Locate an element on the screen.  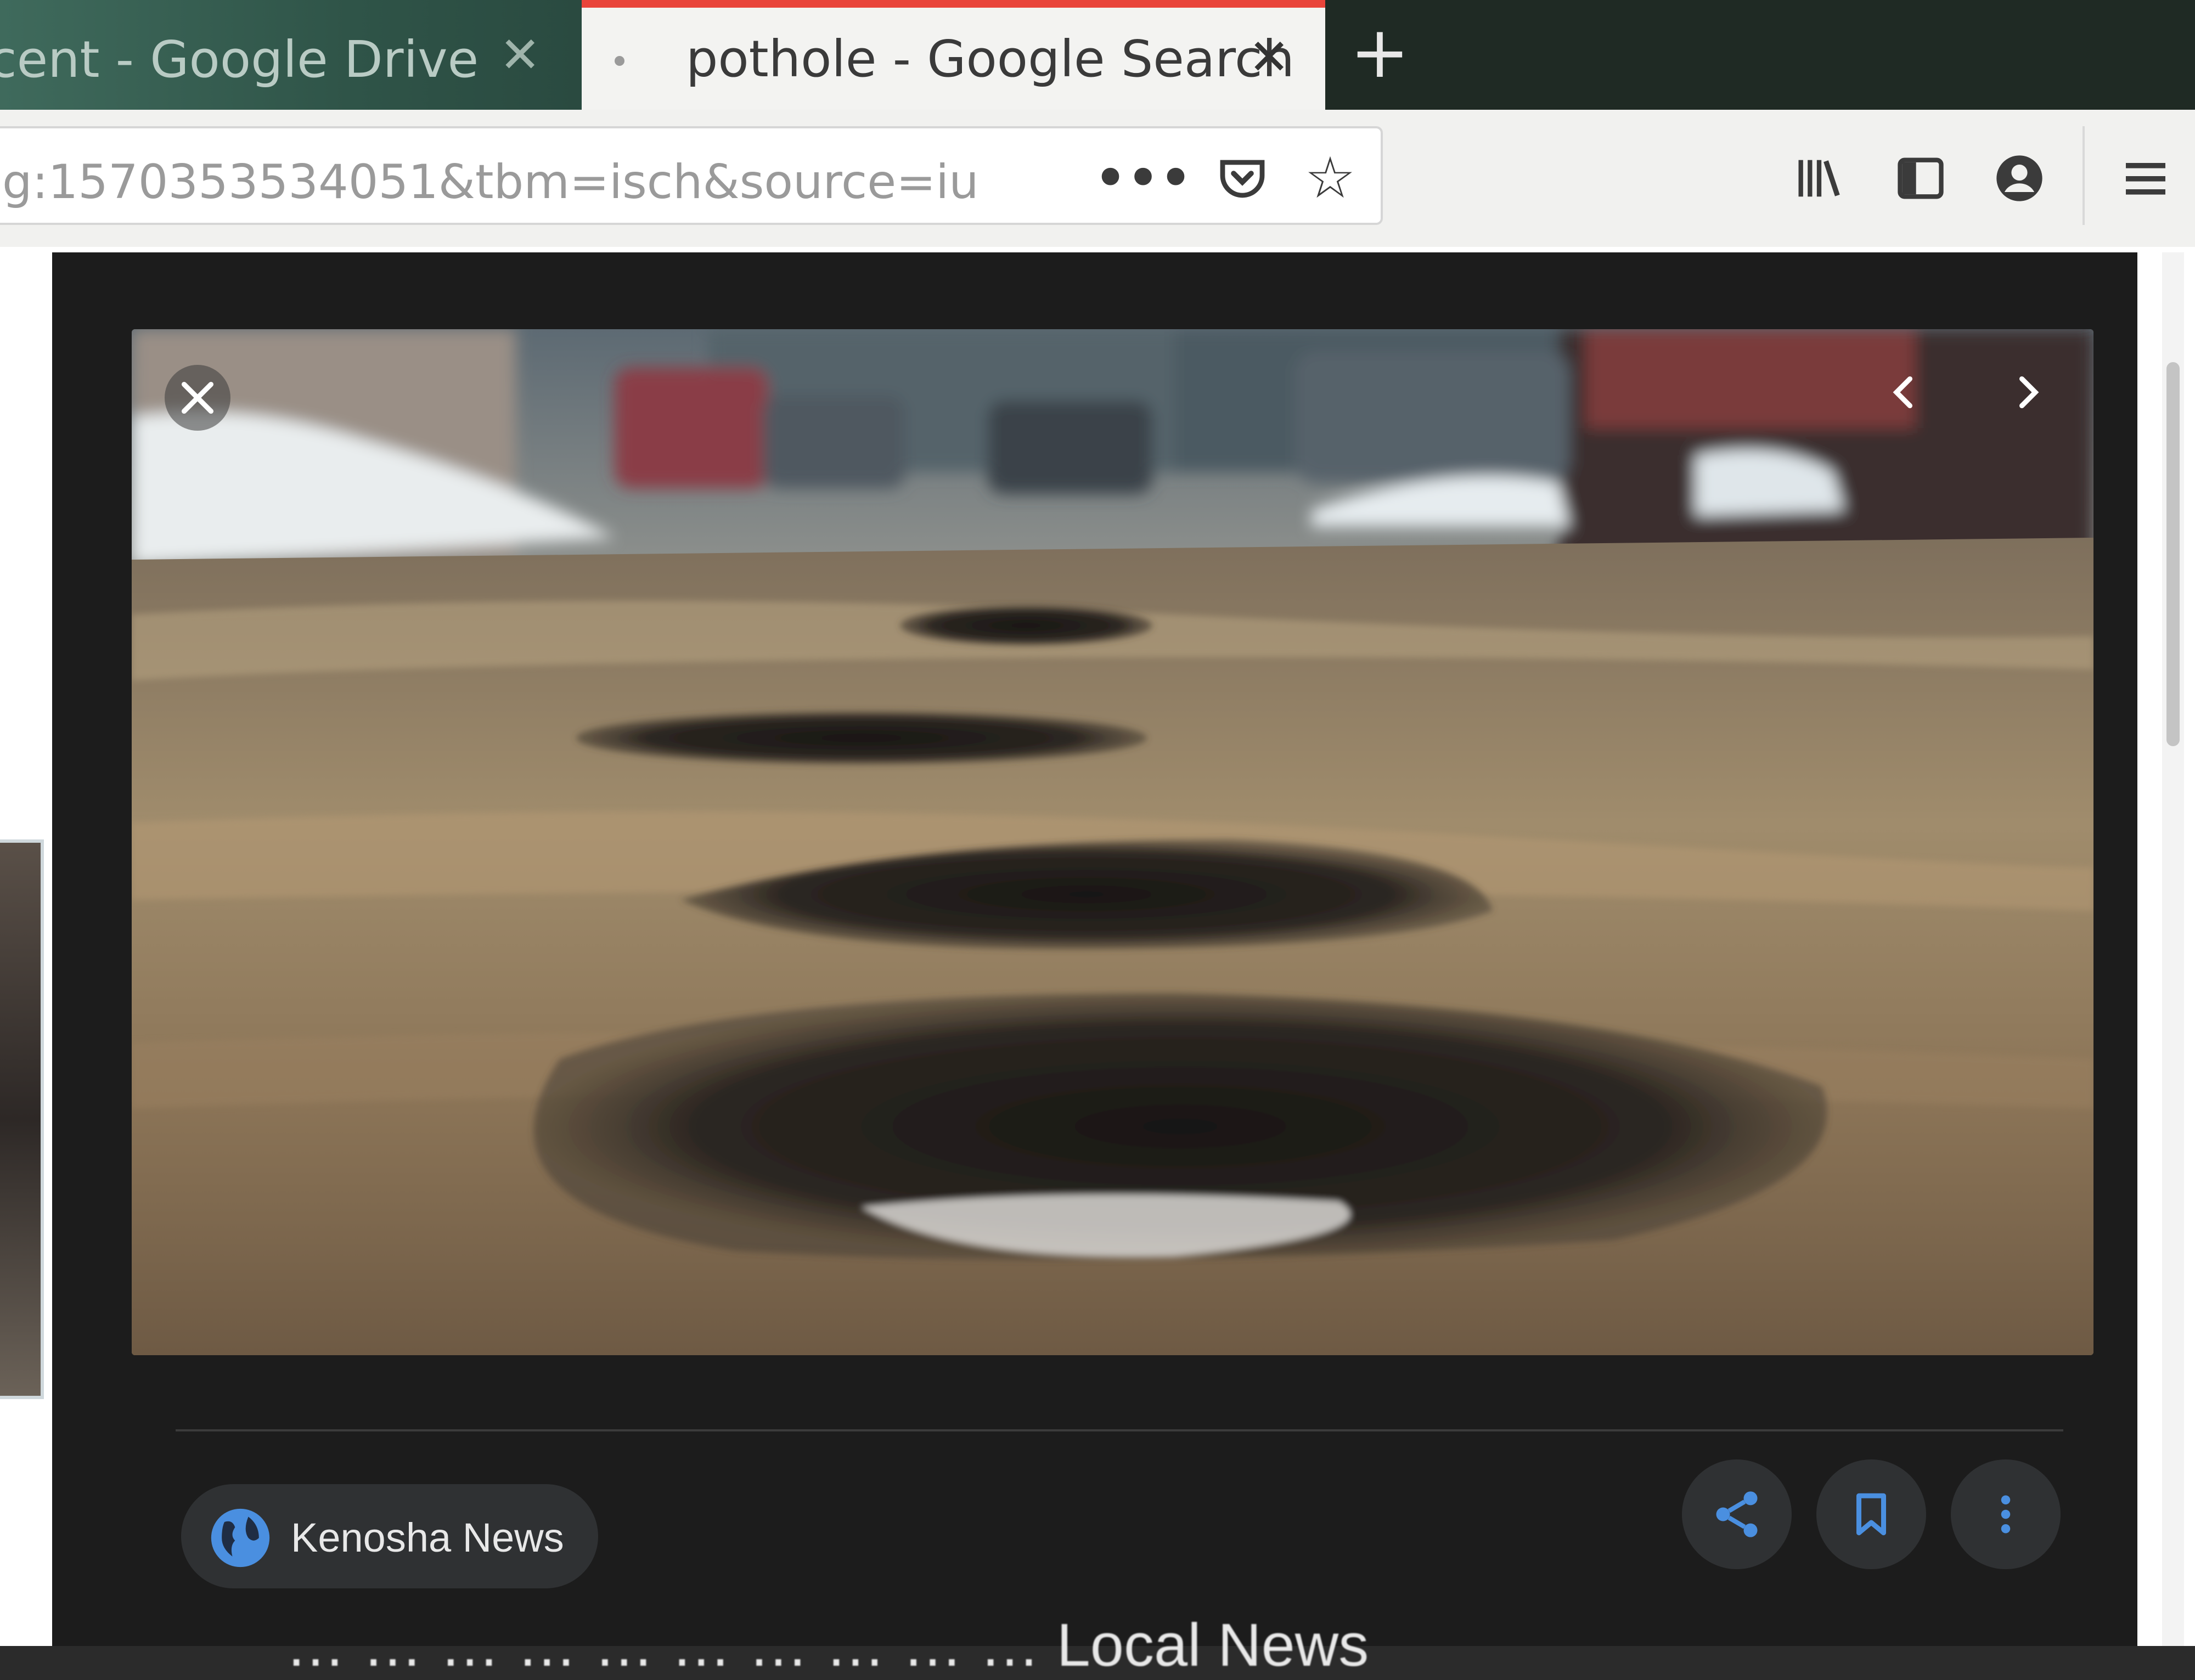
tab-google-drive: cent - Google Drive ✕ is located at coordinates (291, 55).